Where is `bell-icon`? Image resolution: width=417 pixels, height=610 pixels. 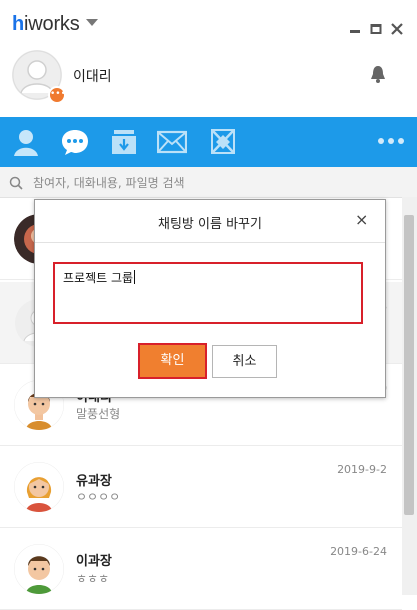
bell-icon is located at coordinates (378, 74).